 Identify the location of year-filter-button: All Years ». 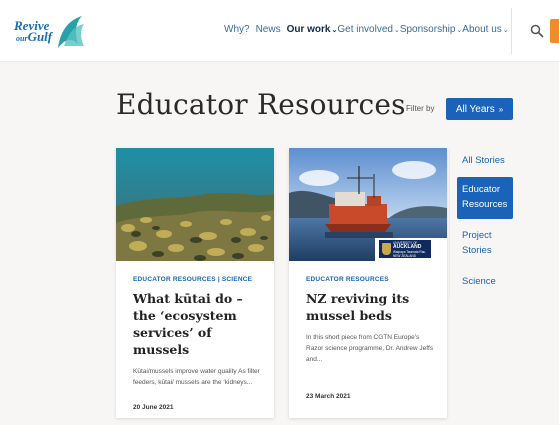
(479, 109).